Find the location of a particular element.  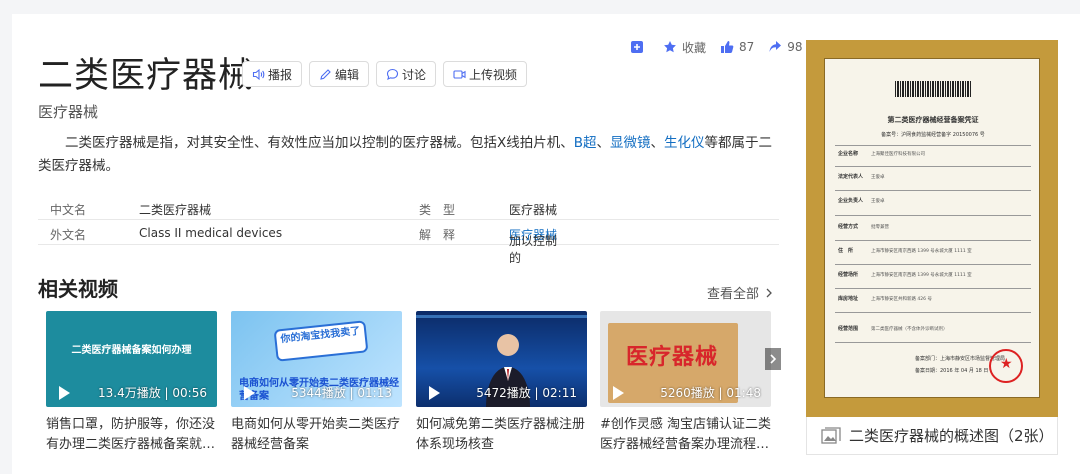

see-all-link: 查看全部 is located at coordinates (741, 292).